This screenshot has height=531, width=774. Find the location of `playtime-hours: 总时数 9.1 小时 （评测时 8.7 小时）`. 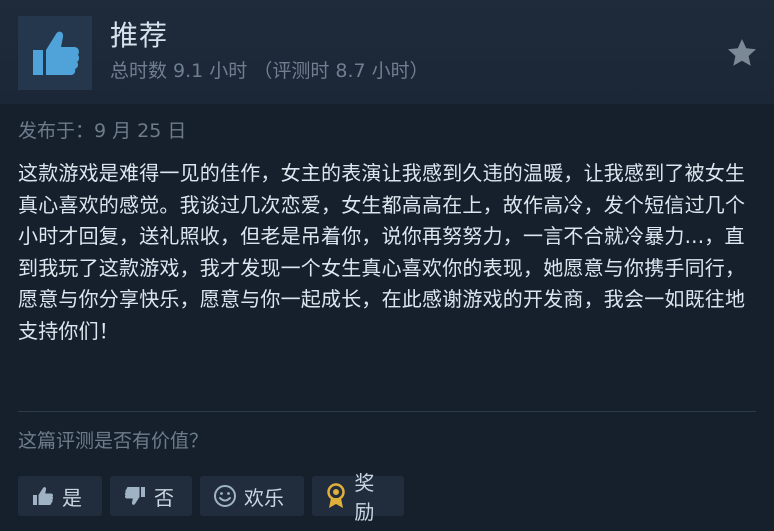

playtime-hours: 总时数 9.1 小时 （评测时 8.7 小时） is located at coordinates (269, 71).